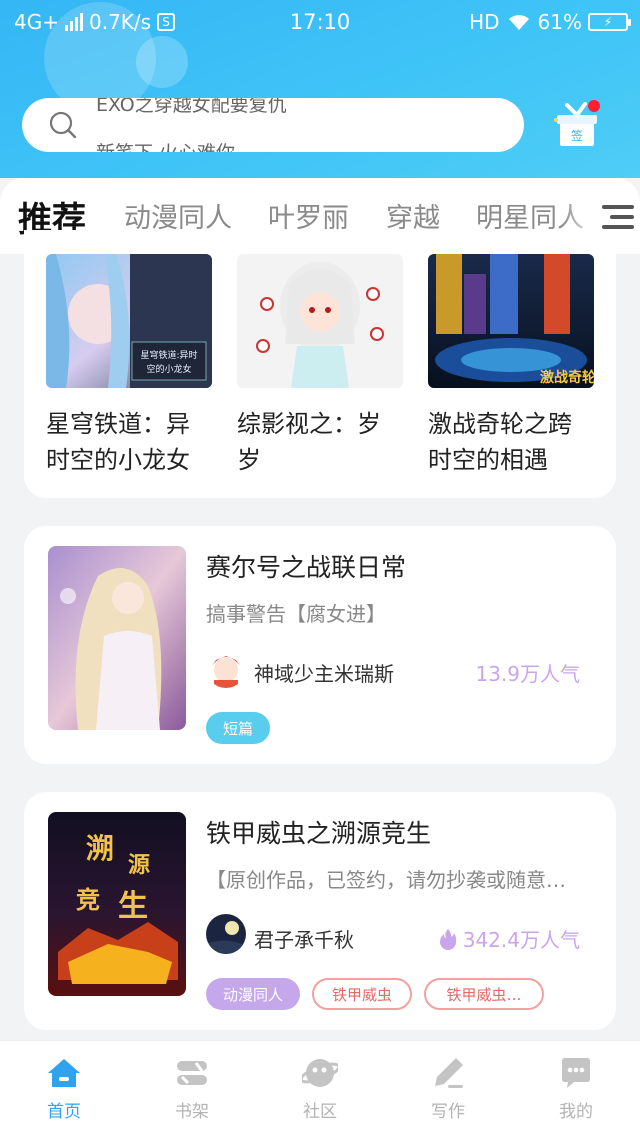  What do you see at coordinates (192, 1088) in the screenshot?
I see `nav-bookshelf: 书架` at bounding box center [192, 1088].